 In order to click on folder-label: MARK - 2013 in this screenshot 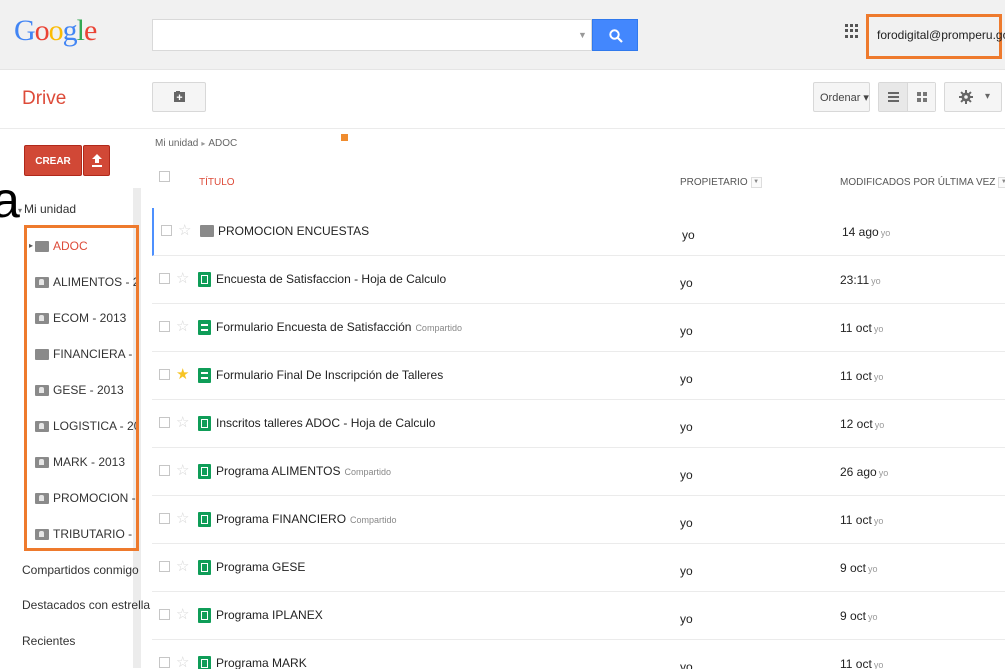, I will do `click(89, 462)`.